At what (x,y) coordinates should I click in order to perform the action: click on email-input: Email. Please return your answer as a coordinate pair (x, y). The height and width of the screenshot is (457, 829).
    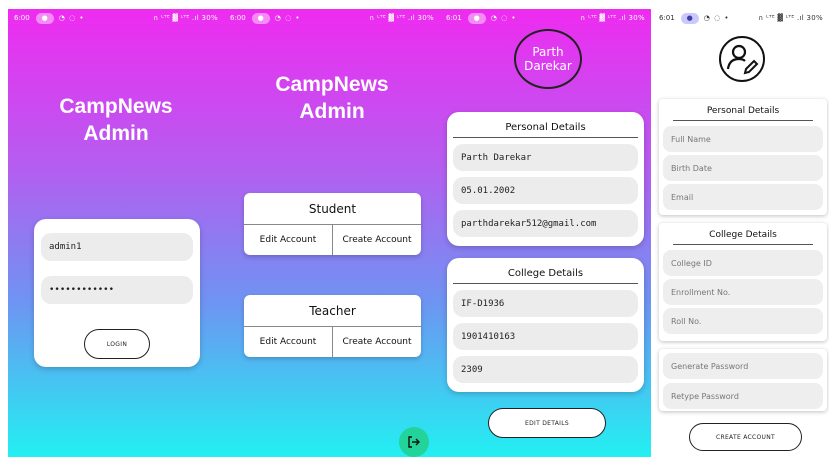
    Looking at the image, I should click on (743, 197).